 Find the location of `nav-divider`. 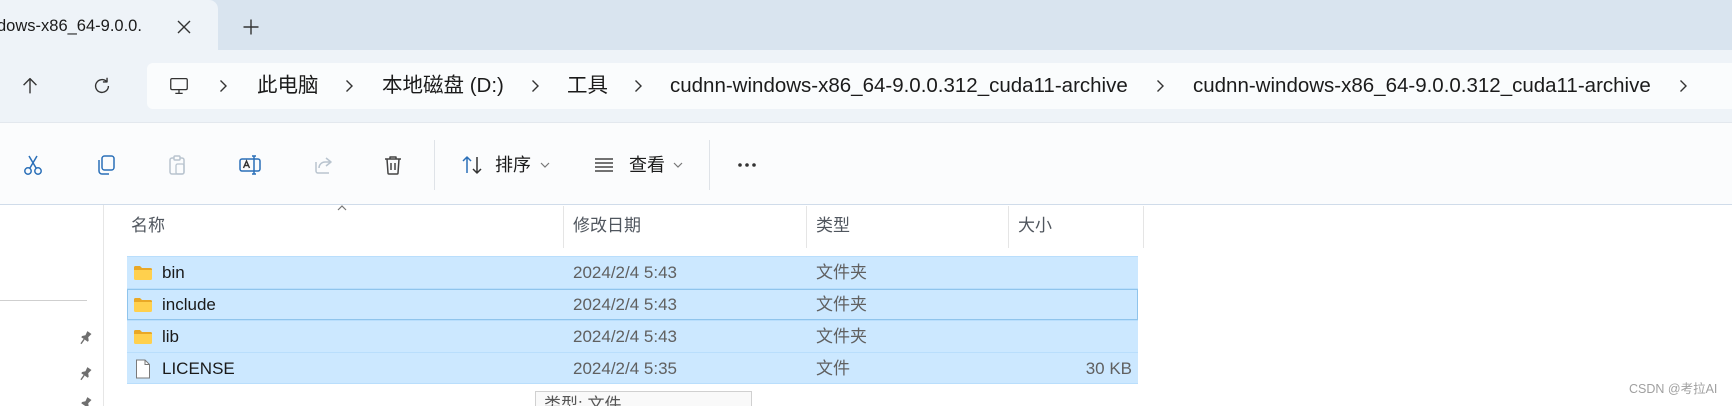

nav-divider is located at coordinates (43, 300).